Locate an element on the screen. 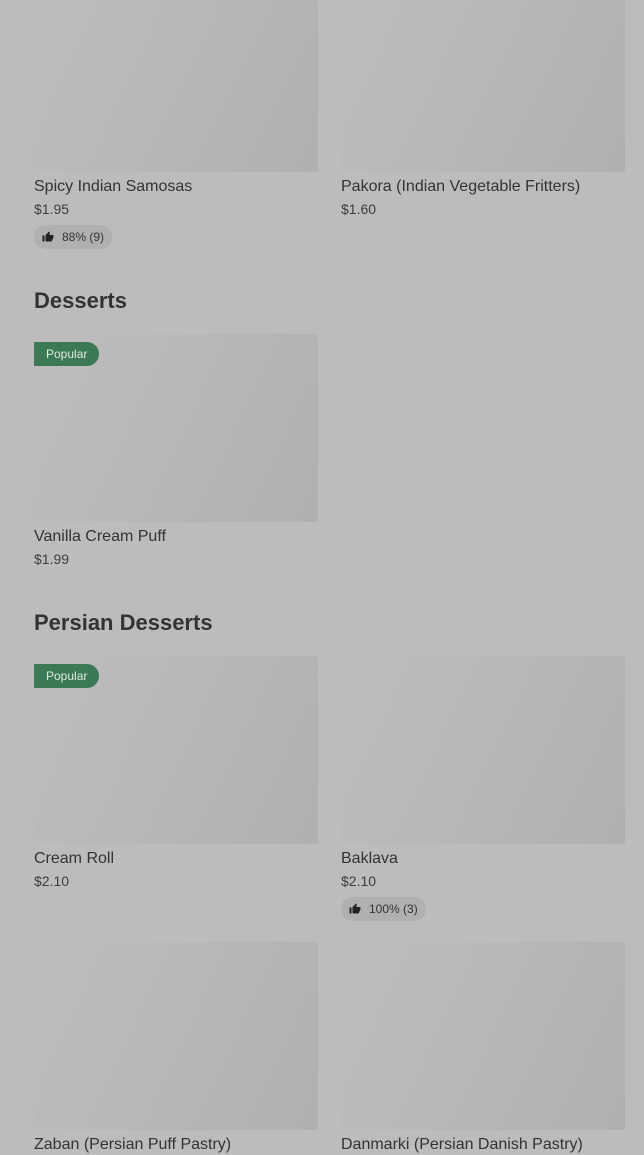  section-title: Desserts is located at coordinates (80, 300).